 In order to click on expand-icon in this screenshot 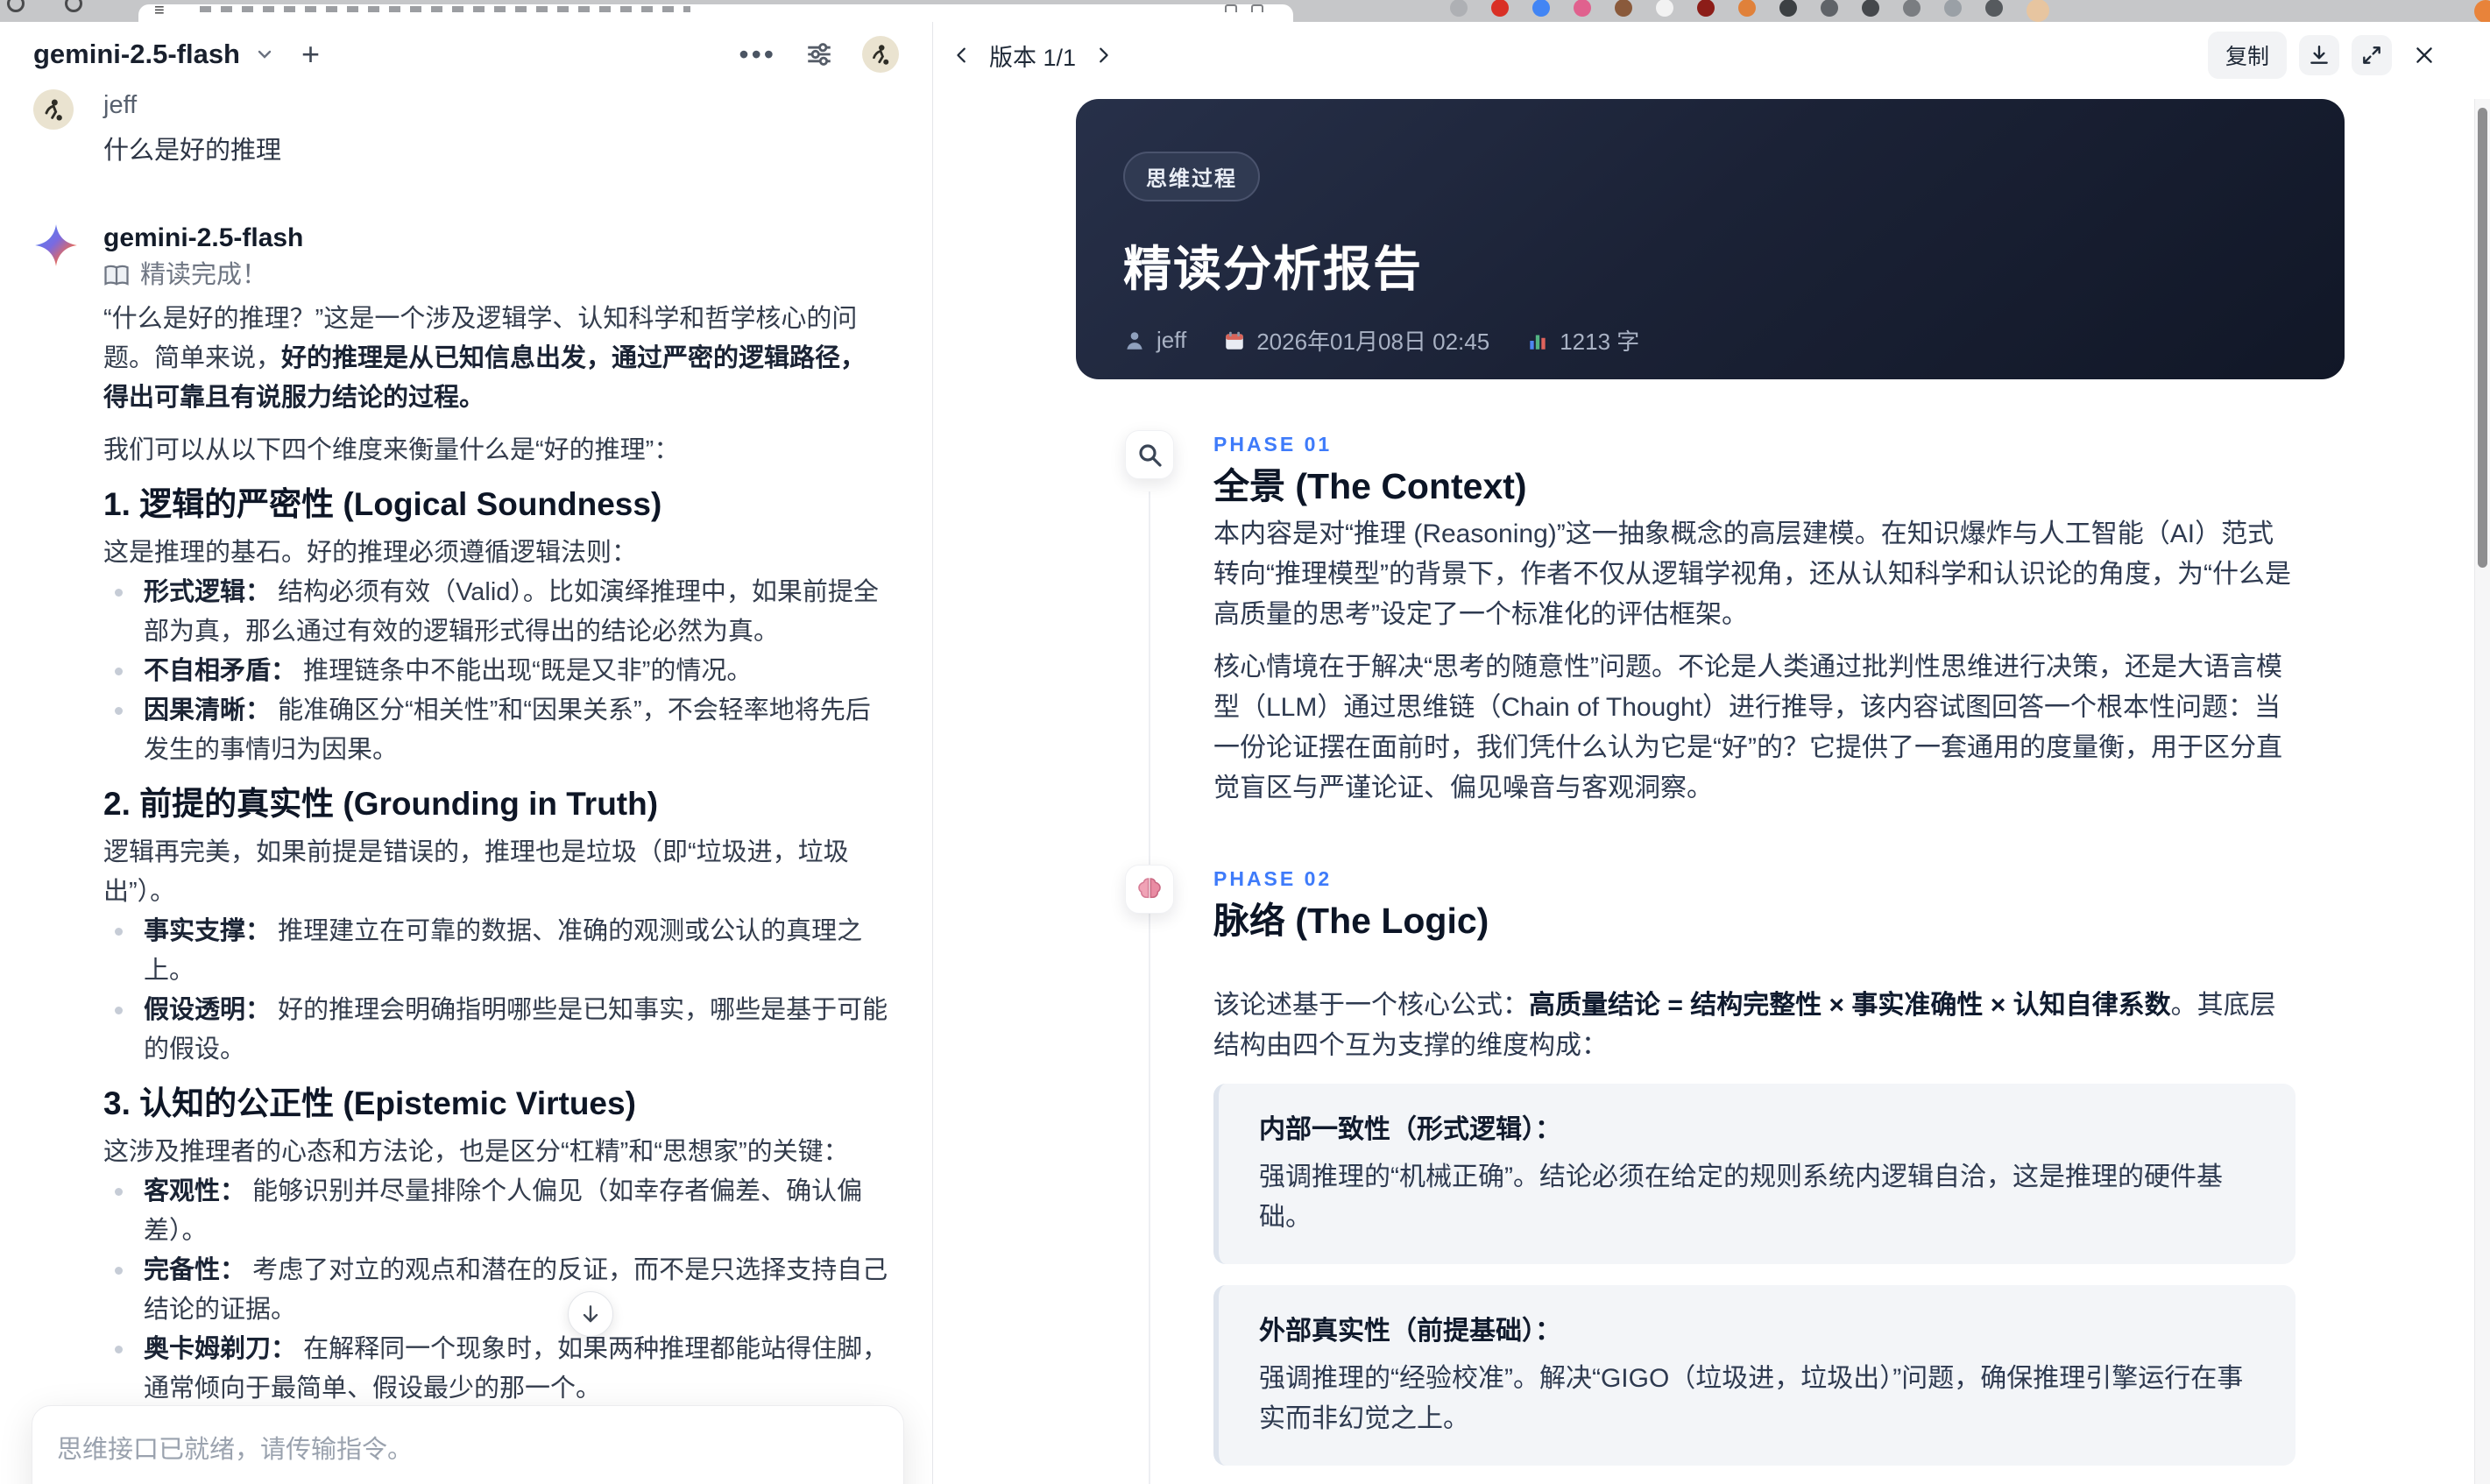, I will do `click(2372, 55)`.